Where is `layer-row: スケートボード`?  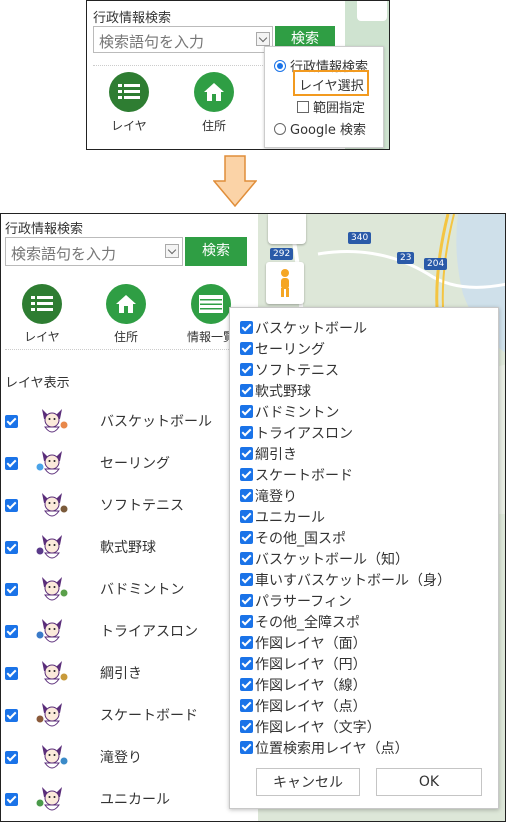 layer-row: スケートボード is located at coordinates (129, 715).